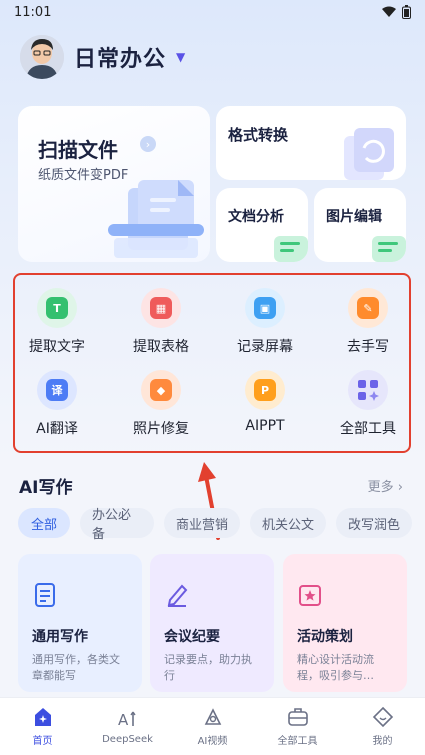 Image resolution: width=425 pixels, height=755 pixels. What do you see at coordinates (80, 623) in the screenshot?
I see `writing-card-general: 通用写作 通用写作，各类文章都能写` at bounding box center [80, 623].